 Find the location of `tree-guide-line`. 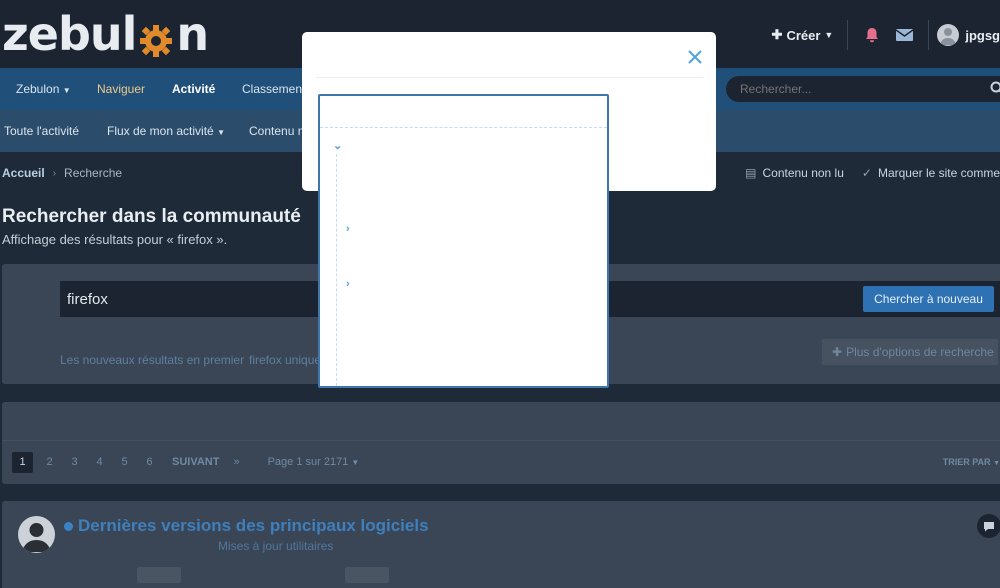

tree-guide-line is located at coordinates (336, 270).